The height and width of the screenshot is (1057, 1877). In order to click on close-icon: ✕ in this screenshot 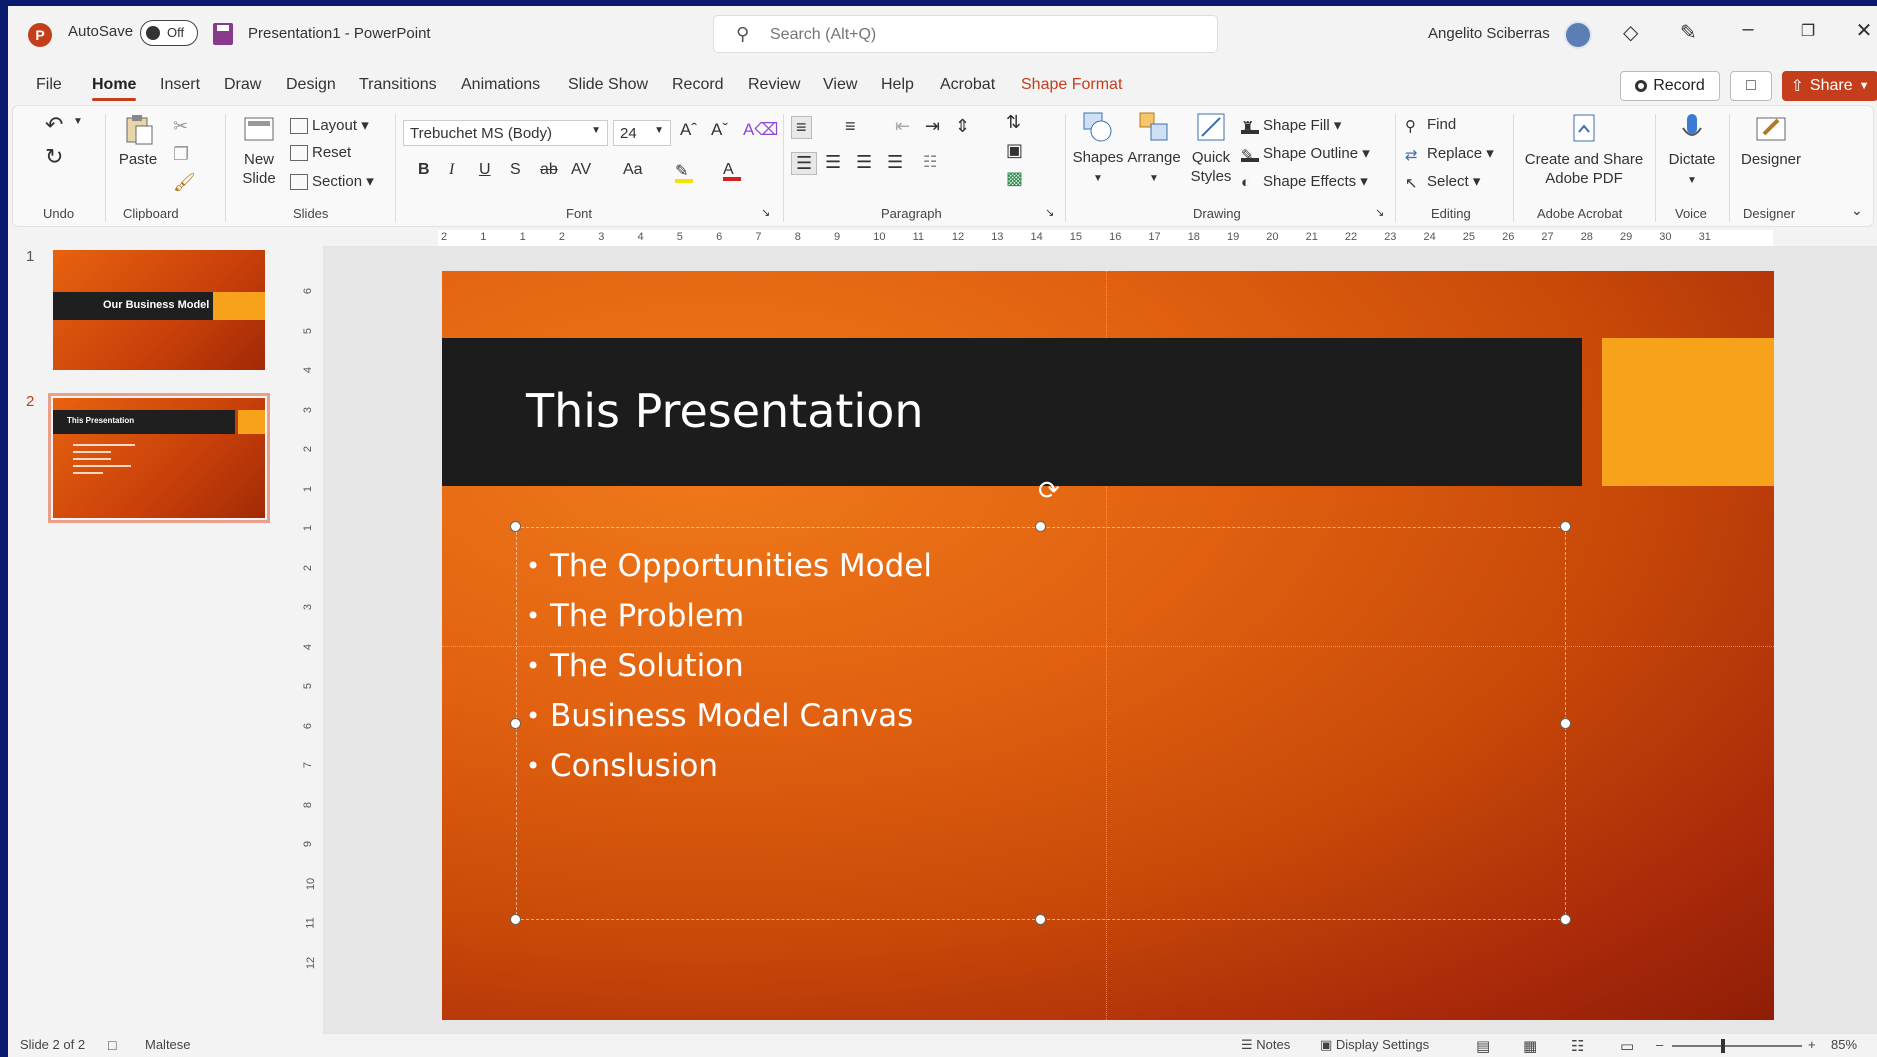, I will do `click(1863, 30)`.